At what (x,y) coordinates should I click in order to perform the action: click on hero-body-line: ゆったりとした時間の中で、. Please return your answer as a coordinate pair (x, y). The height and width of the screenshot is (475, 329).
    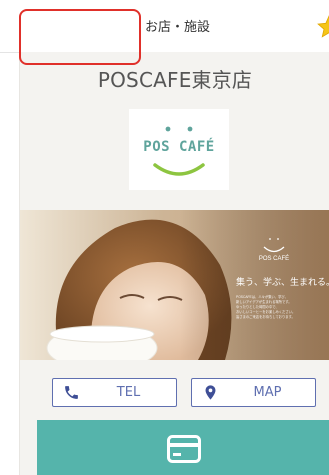
    Looking at the image, I should click on (257, 306).